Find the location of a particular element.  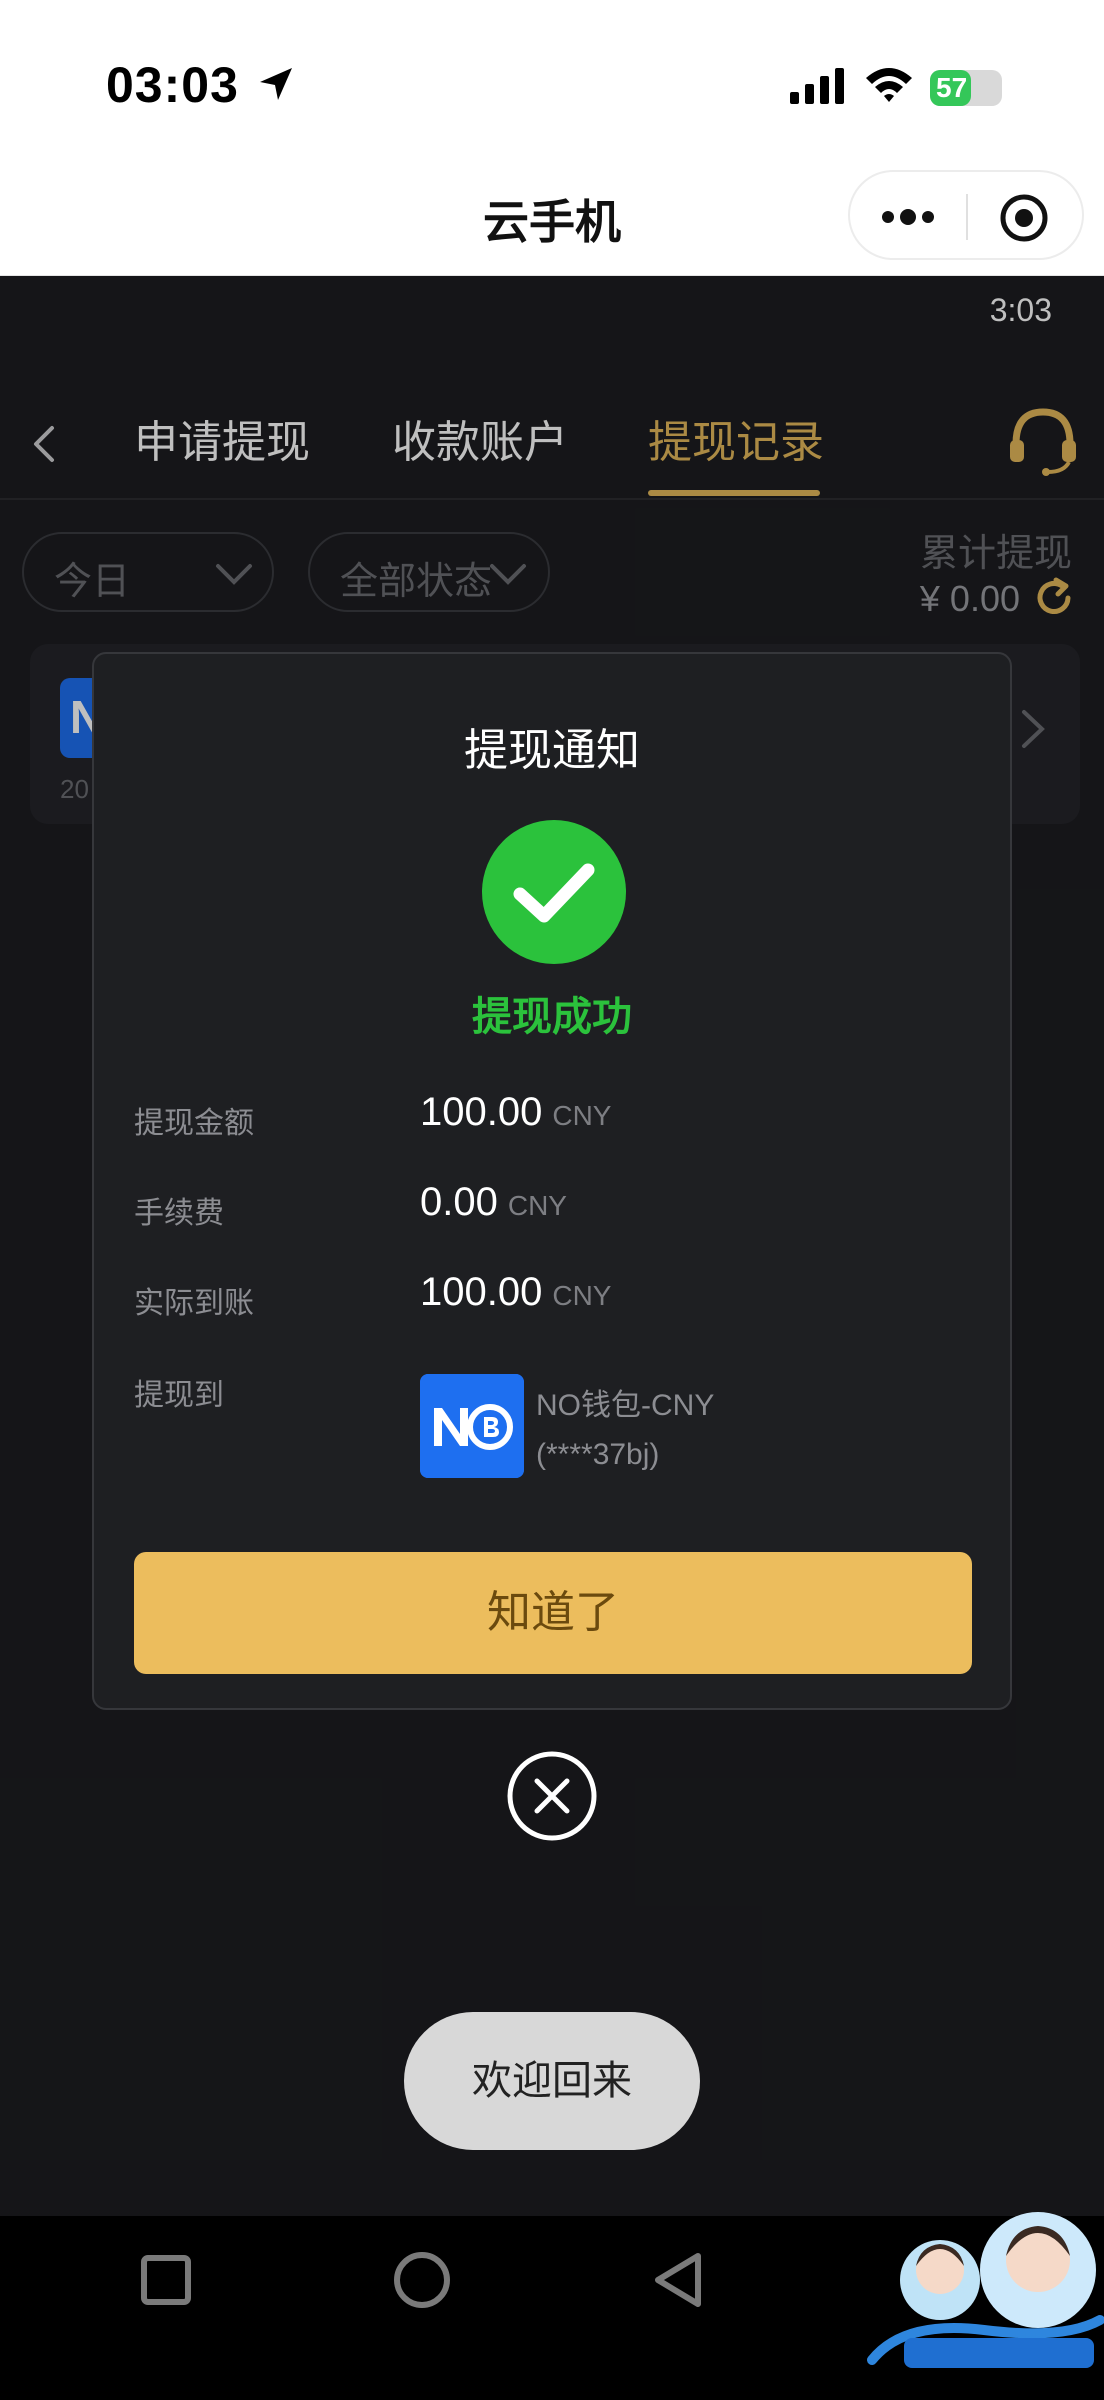

amount-number: 100.00 is located at coordinates (481, 1112).